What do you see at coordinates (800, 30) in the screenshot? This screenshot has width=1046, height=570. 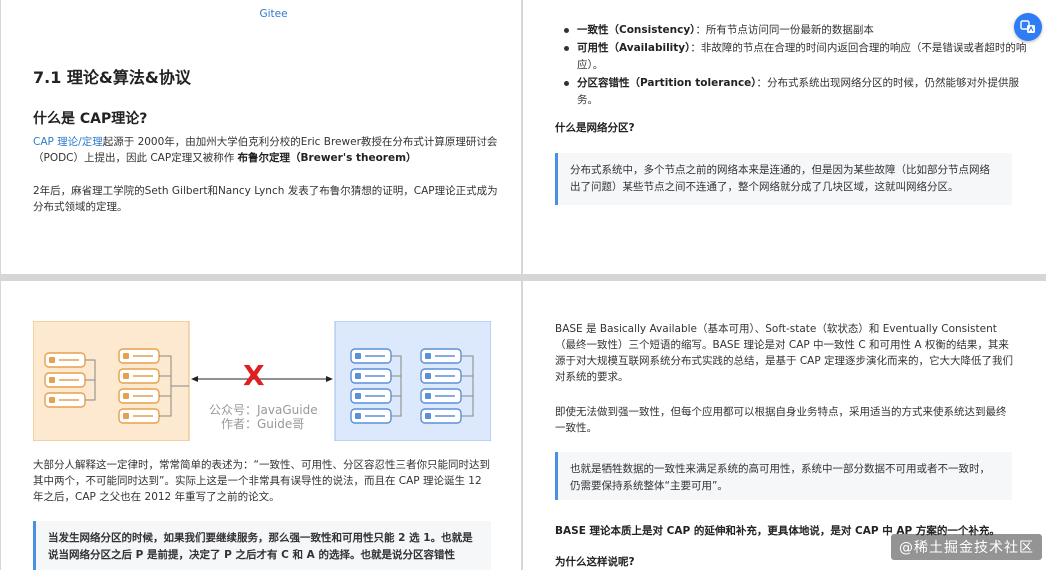 I see `bullet-consistency: 一致性（Consistency）：所有节点访问同一份最新的数据副本` at bounding box center [800, 30].